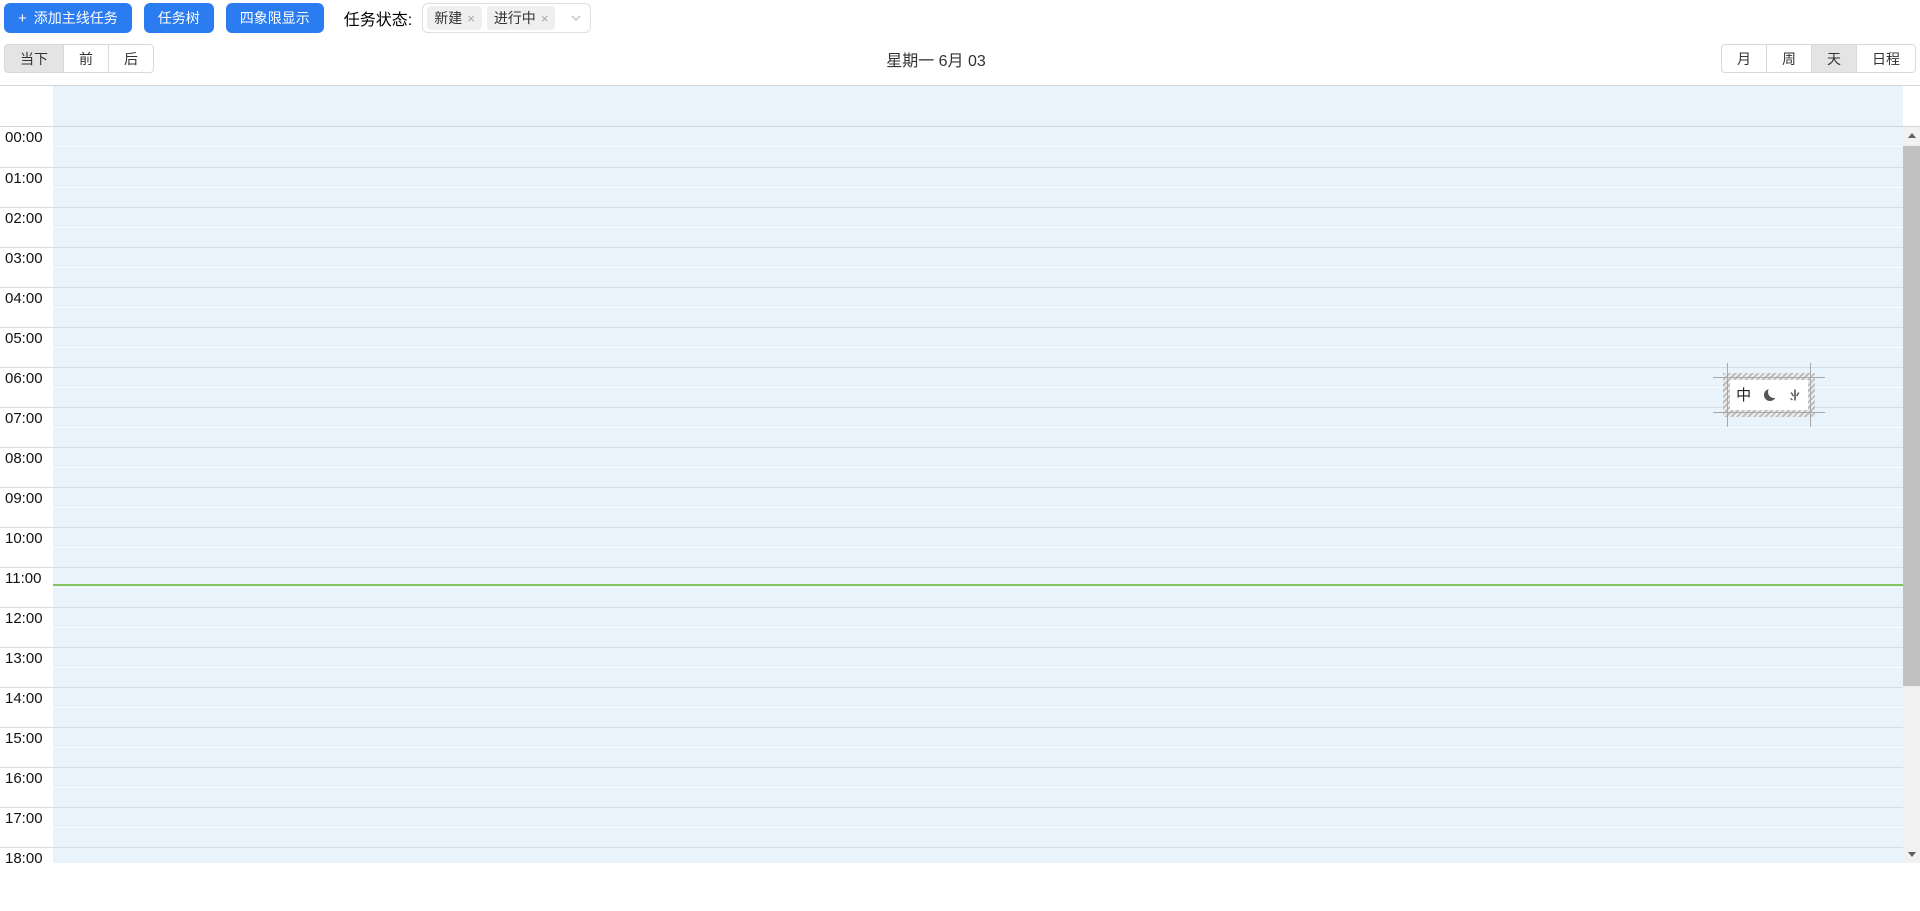  Describe the element at coordinates (26, 427) in the screenshot. I see `hour-label: 07:00` at that location.